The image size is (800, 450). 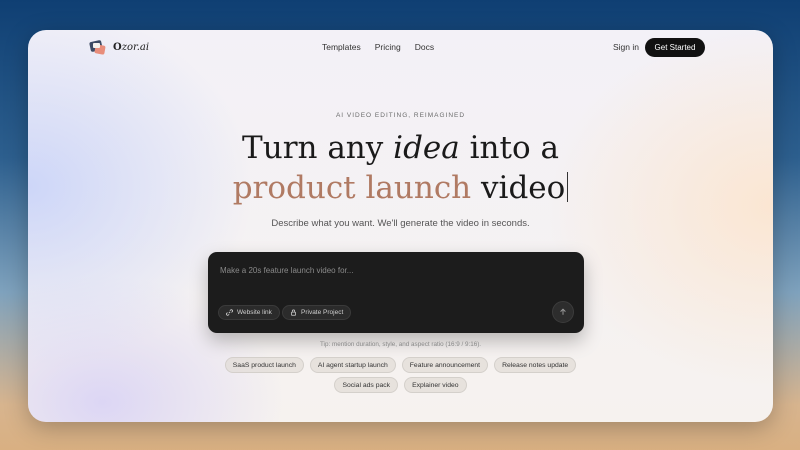 What do you see at coordinates (366, 385) in the screenshot?
I see `suggestion-chip: Social ads pack` at bounding box center [366, 385].